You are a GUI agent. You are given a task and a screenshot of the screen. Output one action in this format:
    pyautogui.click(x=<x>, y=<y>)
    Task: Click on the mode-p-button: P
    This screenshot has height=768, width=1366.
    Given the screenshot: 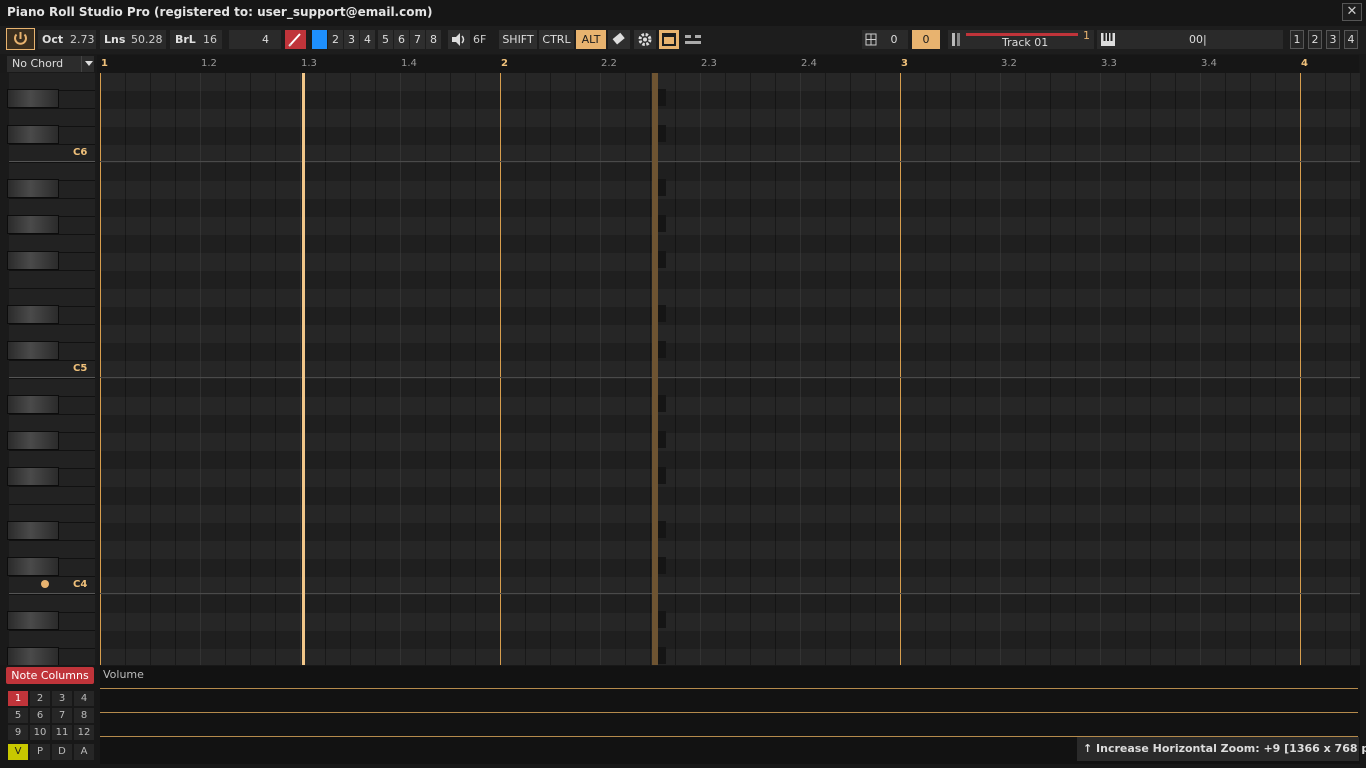 What is the action you would take?
    pyautogui.click(x=40, y=752)
    